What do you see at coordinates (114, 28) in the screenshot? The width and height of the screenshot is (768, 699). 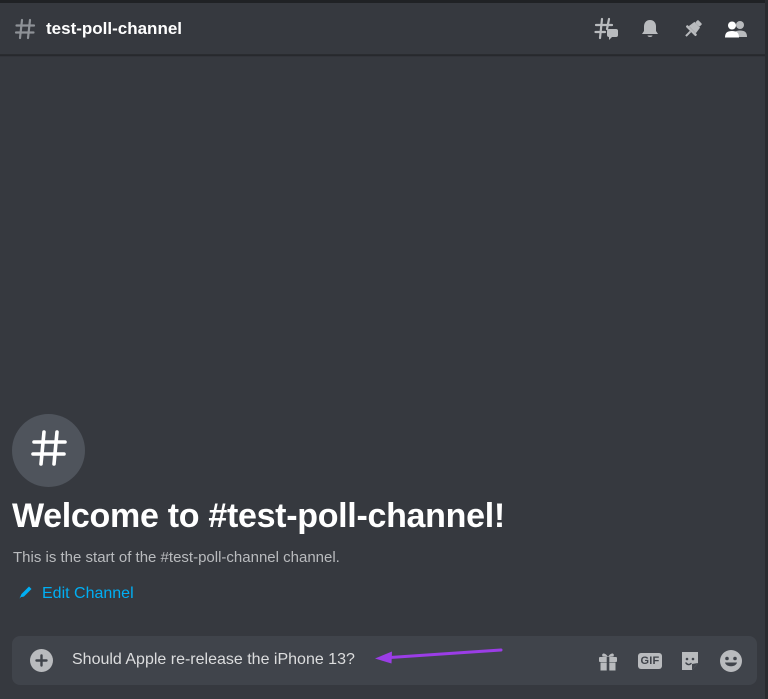 I see `channel-title: test-poll-channel` at bounding box center [114, 28].